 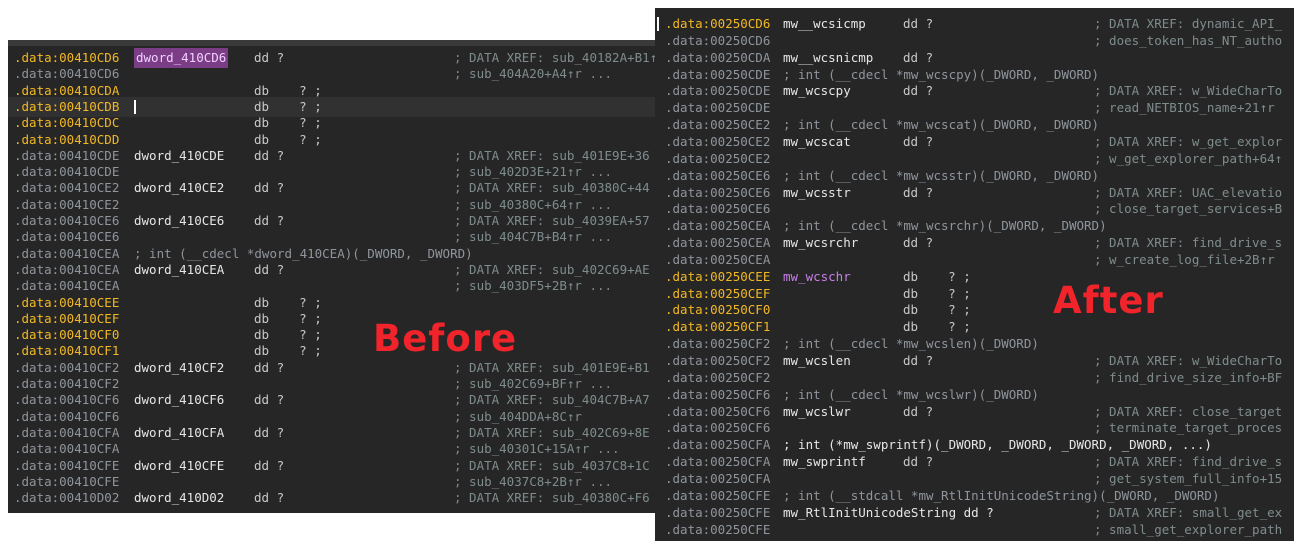 I want to click on after-label: After, so click(x=1108, y=300).